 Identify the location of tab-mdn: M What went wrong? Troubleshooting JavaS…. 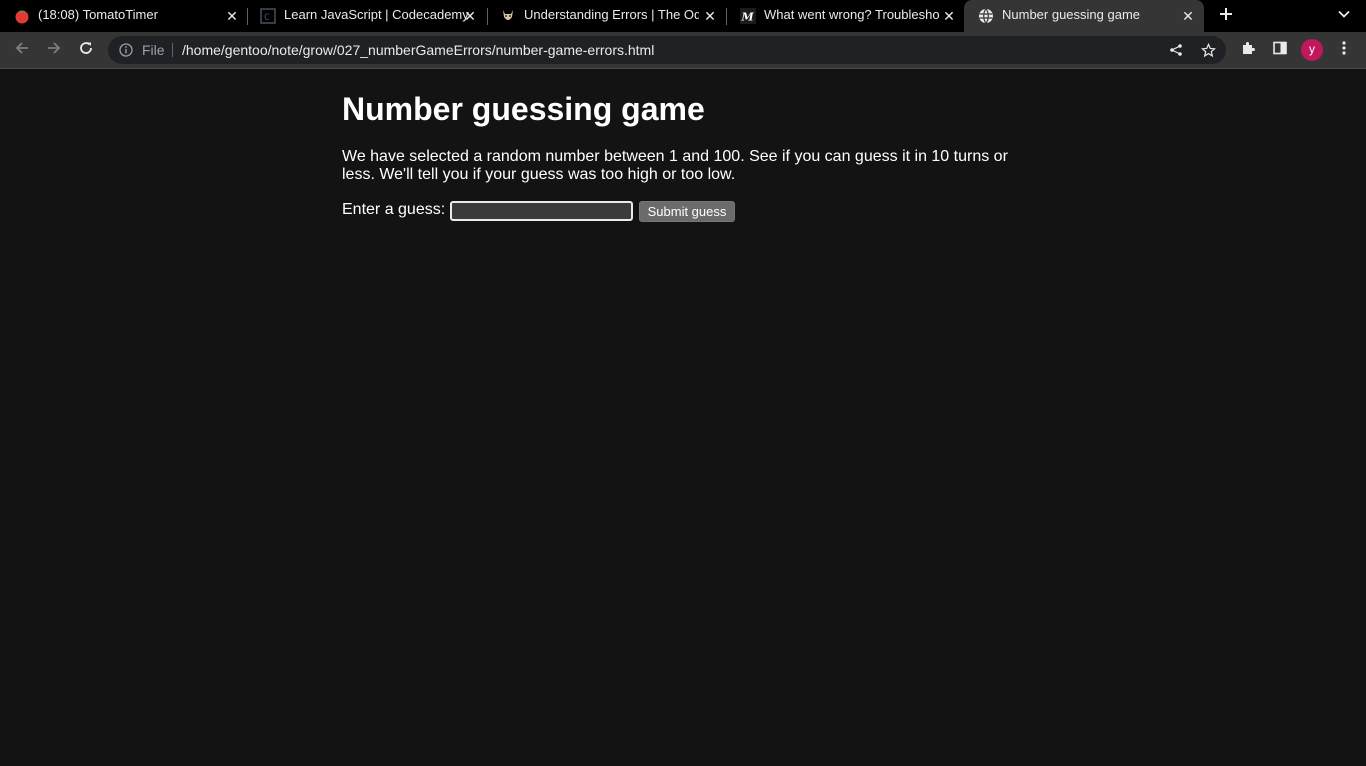
(845, 16).